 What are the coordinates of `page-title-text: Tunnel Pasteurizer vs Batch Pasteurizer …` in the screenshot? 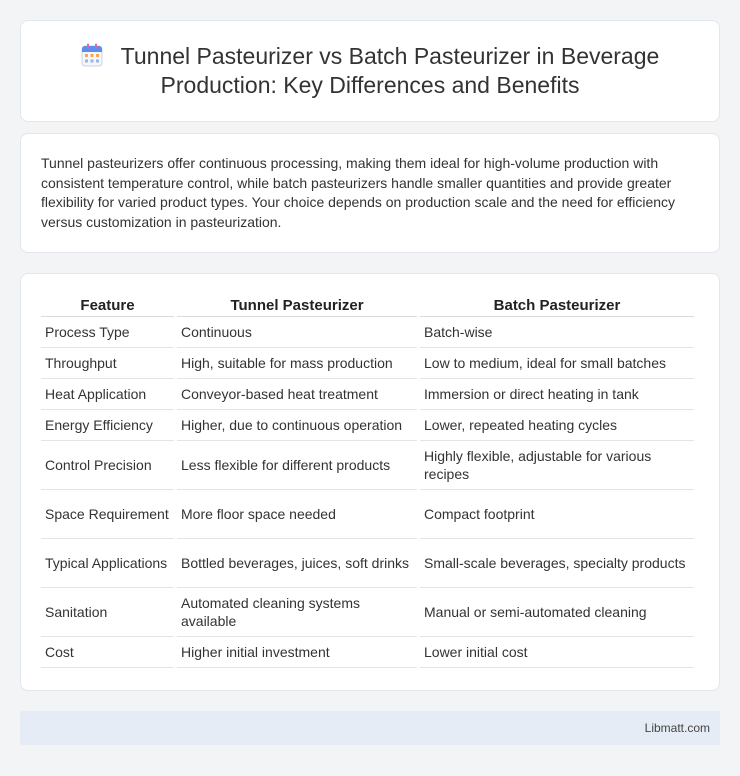 It's located at (390, 70).